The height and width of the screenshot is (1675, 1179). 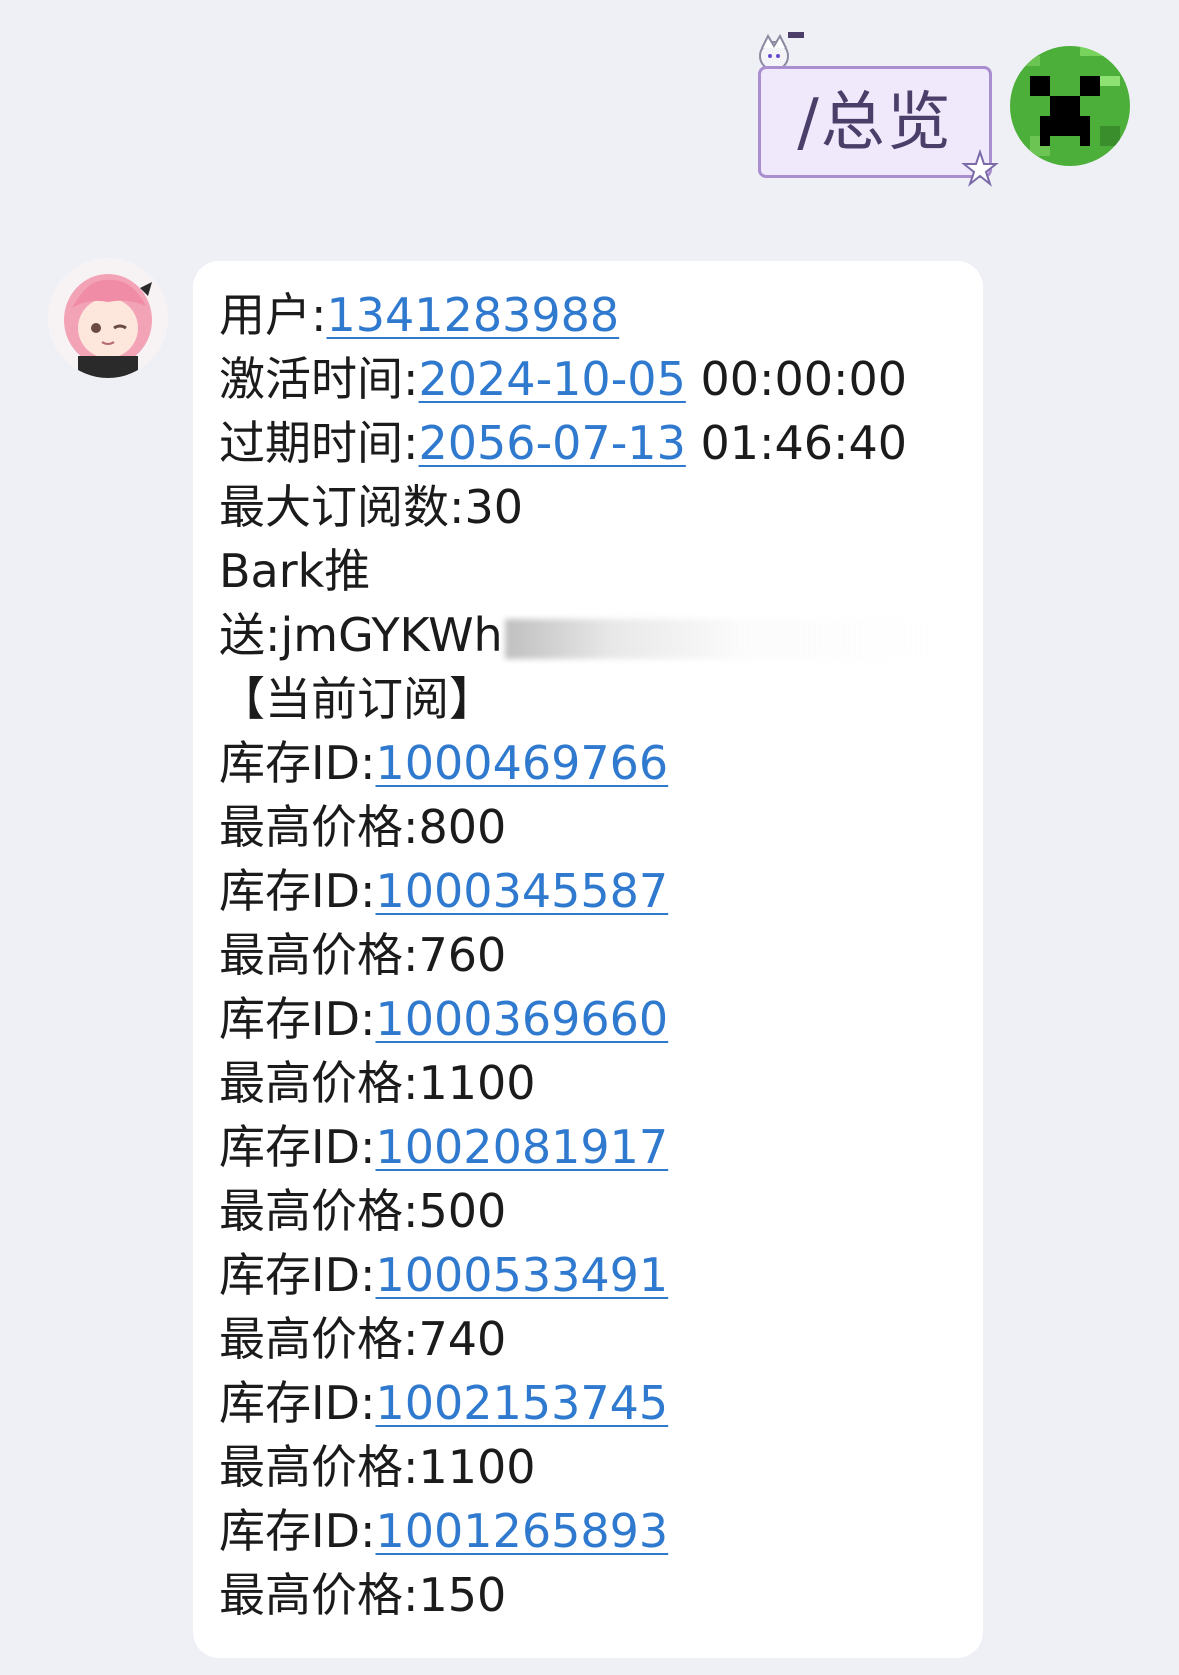 I want to click on expiry-label: 过期时间:, so click(x=319, y=443).